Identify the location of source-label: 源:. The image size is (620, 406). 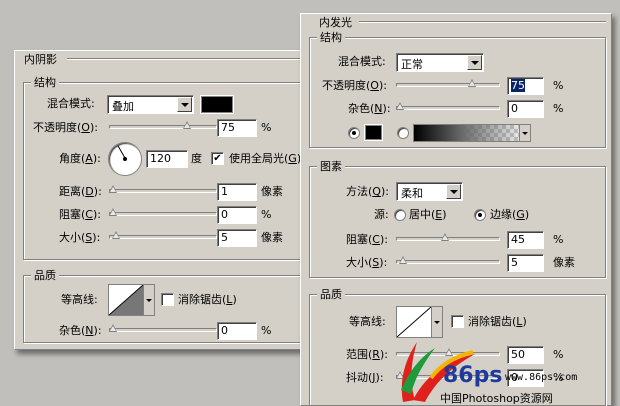
(381, 214).